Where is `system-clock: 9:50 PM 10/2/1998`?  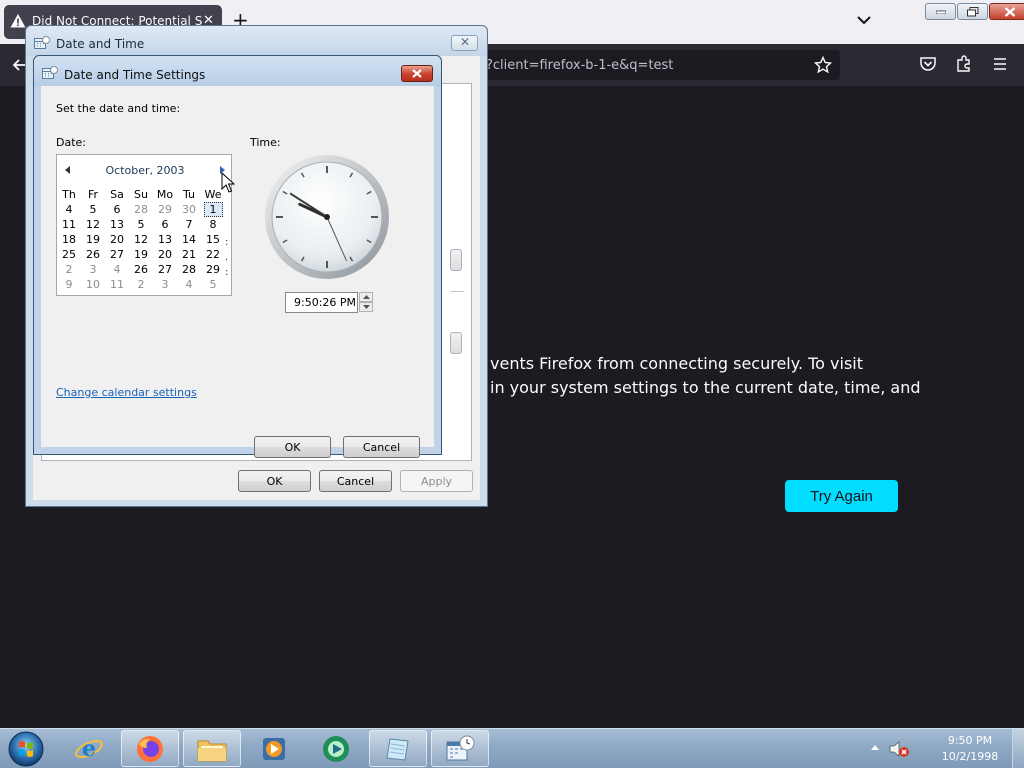
system-clock: 9:50 PM 10/2/1998 is located at coordinates (970, 749).